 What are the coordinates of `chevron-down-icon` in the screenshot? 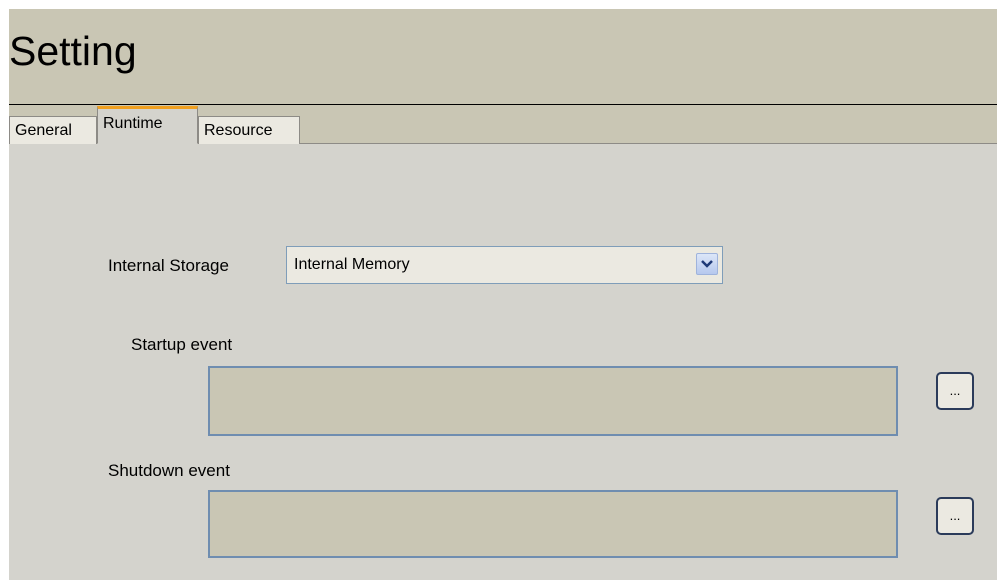 It's located at (707, 264).